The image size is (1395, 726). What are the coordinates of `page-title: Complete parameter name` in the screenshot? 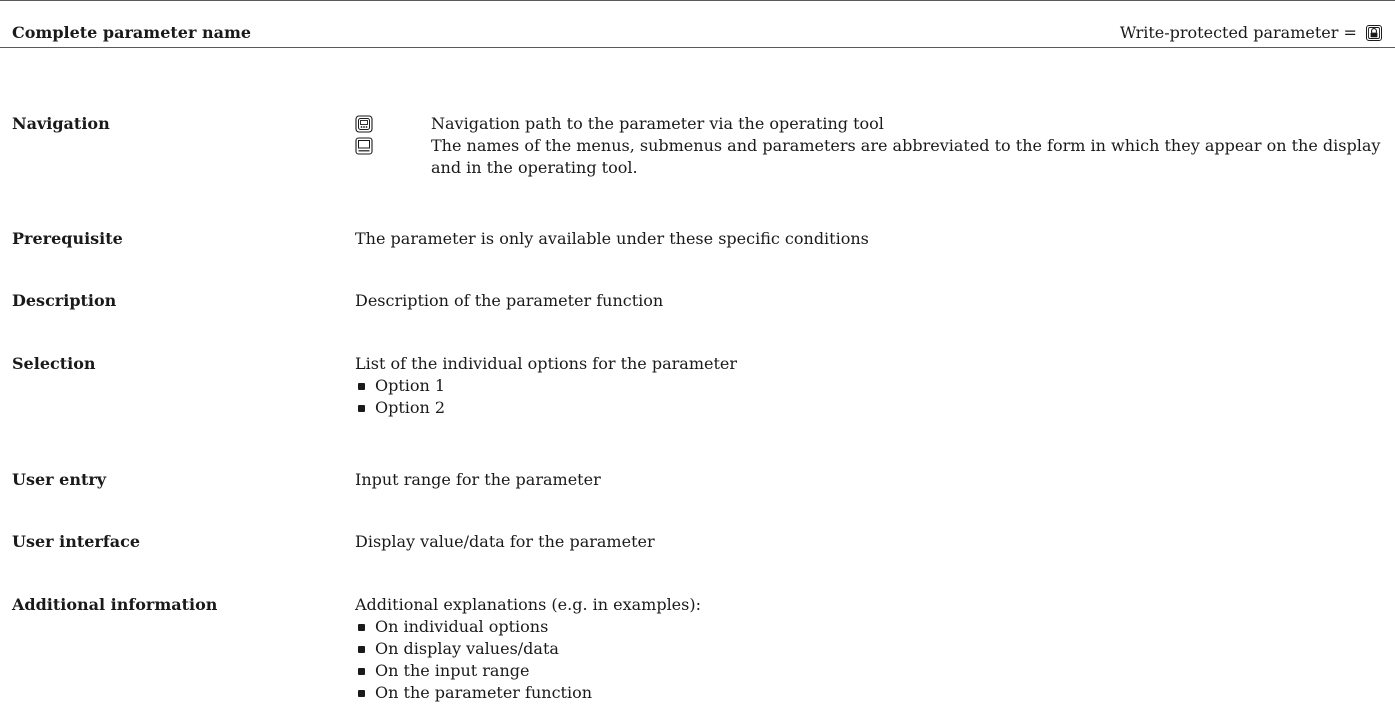 It's located at (132, 32).